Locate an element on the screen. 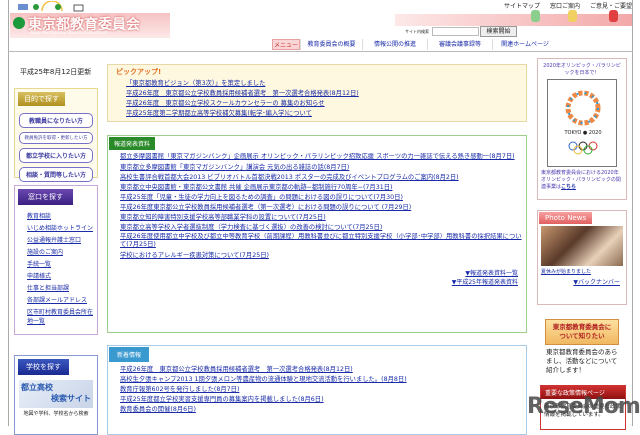 This screenshot has height=435, width=640. school-box: 学校を探す 都立高校 検索サイト 地図や学科、学校名から検索 is located at coordinates (56, 395).